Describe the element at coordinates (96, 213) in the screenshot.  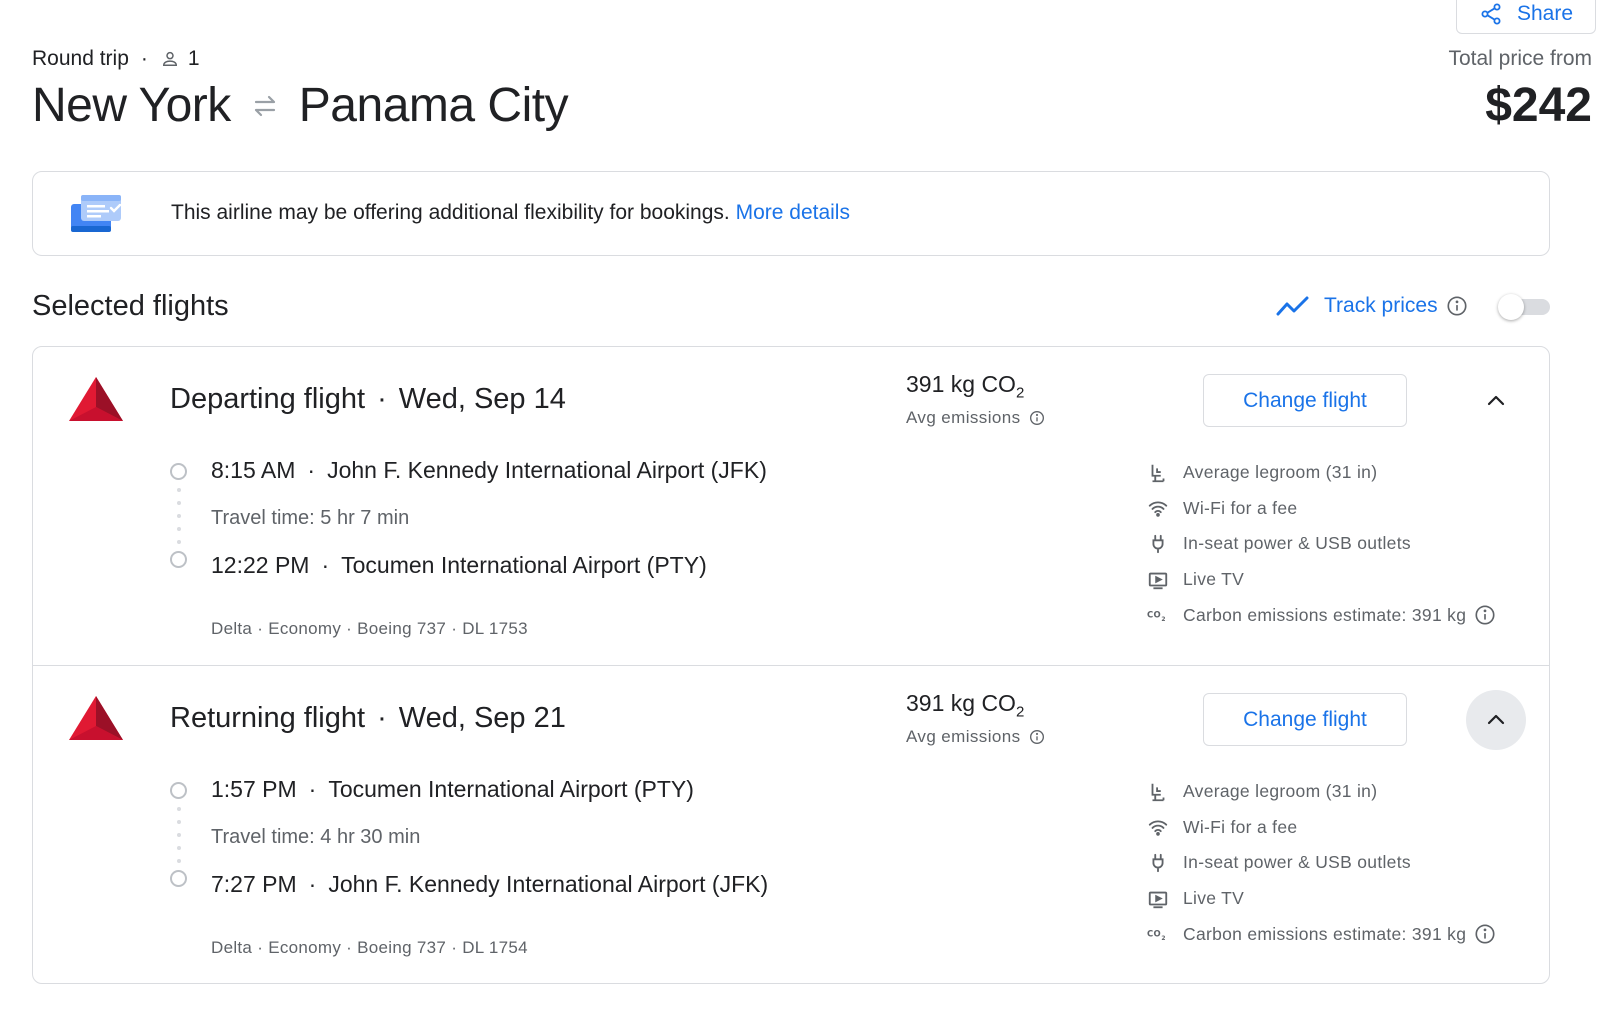
I see `booking-flex-icon` at that location.